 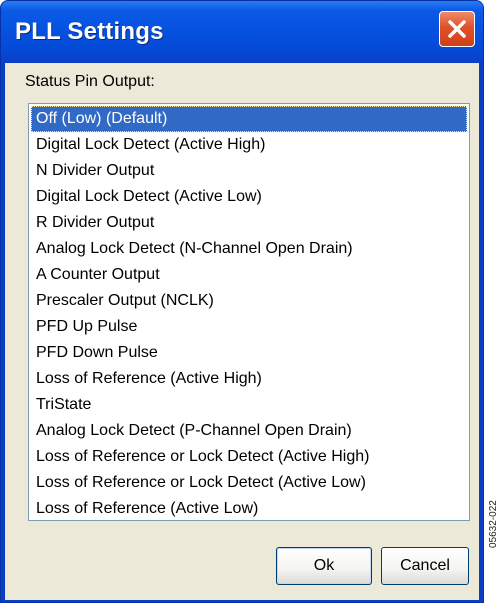 I want to click on ok-button: Ok, so click(x=324, y=566).